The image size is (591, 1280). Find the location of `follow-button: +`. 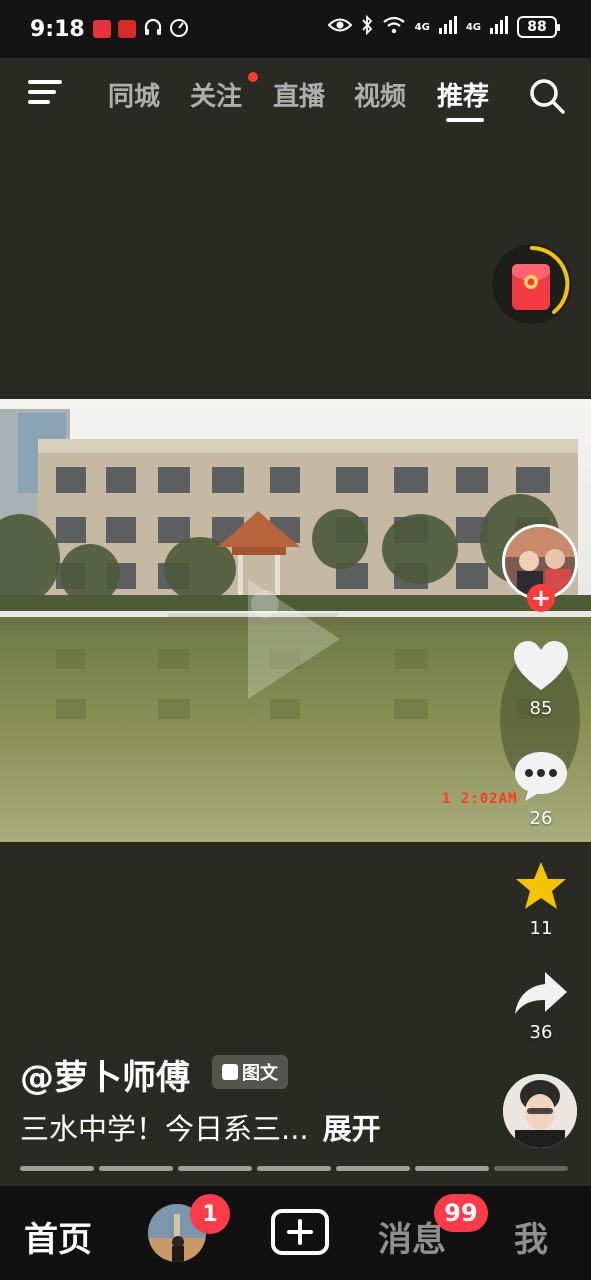

follow-button: + is located at coordinates (541, 598).